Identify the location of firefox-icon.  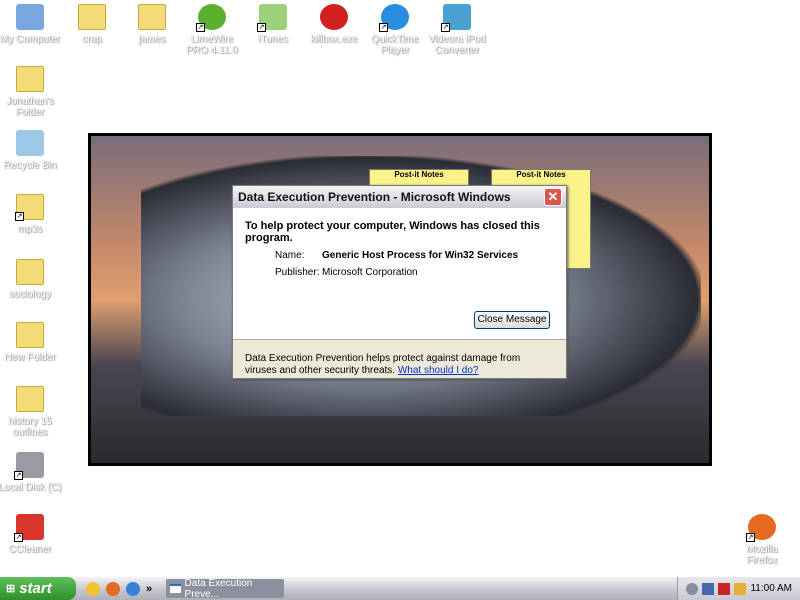
(113, 588).